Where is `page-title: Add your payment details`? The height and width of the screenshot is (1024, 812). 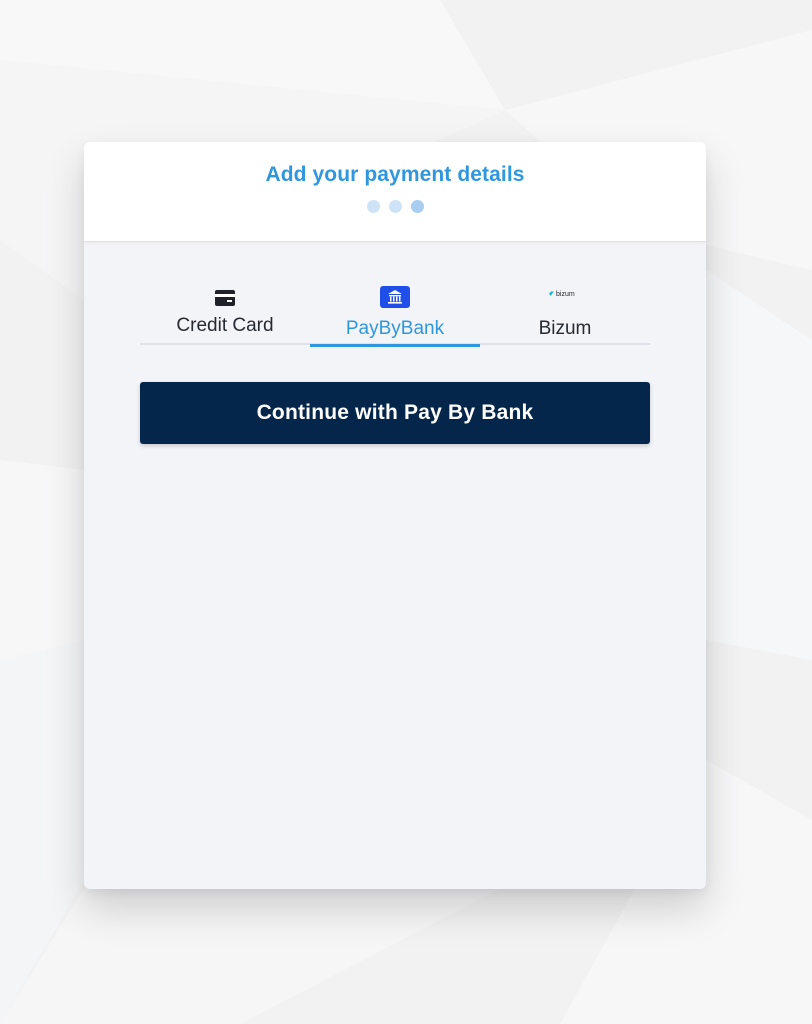 page-title: Add your payment details is located at coordinates (395, 174).